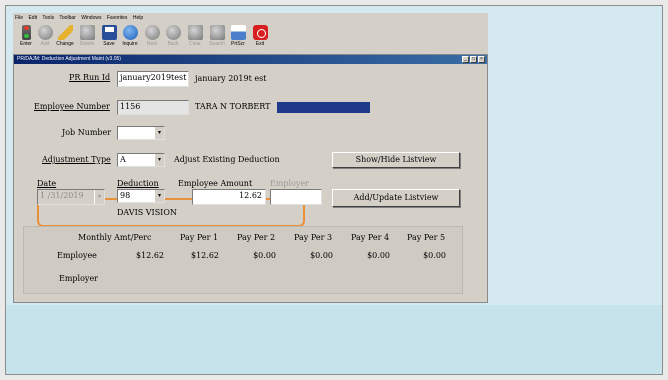 This screenshot has height=380, width=668. I want to click on pencil-icon, so click(65, 32).